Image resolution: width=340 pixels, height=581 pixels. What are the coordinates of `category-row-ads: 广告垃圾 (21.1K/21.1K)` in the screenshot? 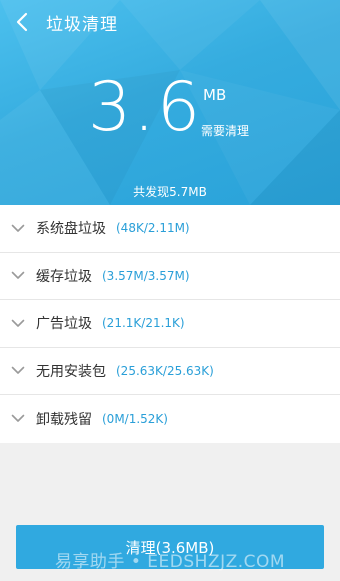 It's located at (170, 324).